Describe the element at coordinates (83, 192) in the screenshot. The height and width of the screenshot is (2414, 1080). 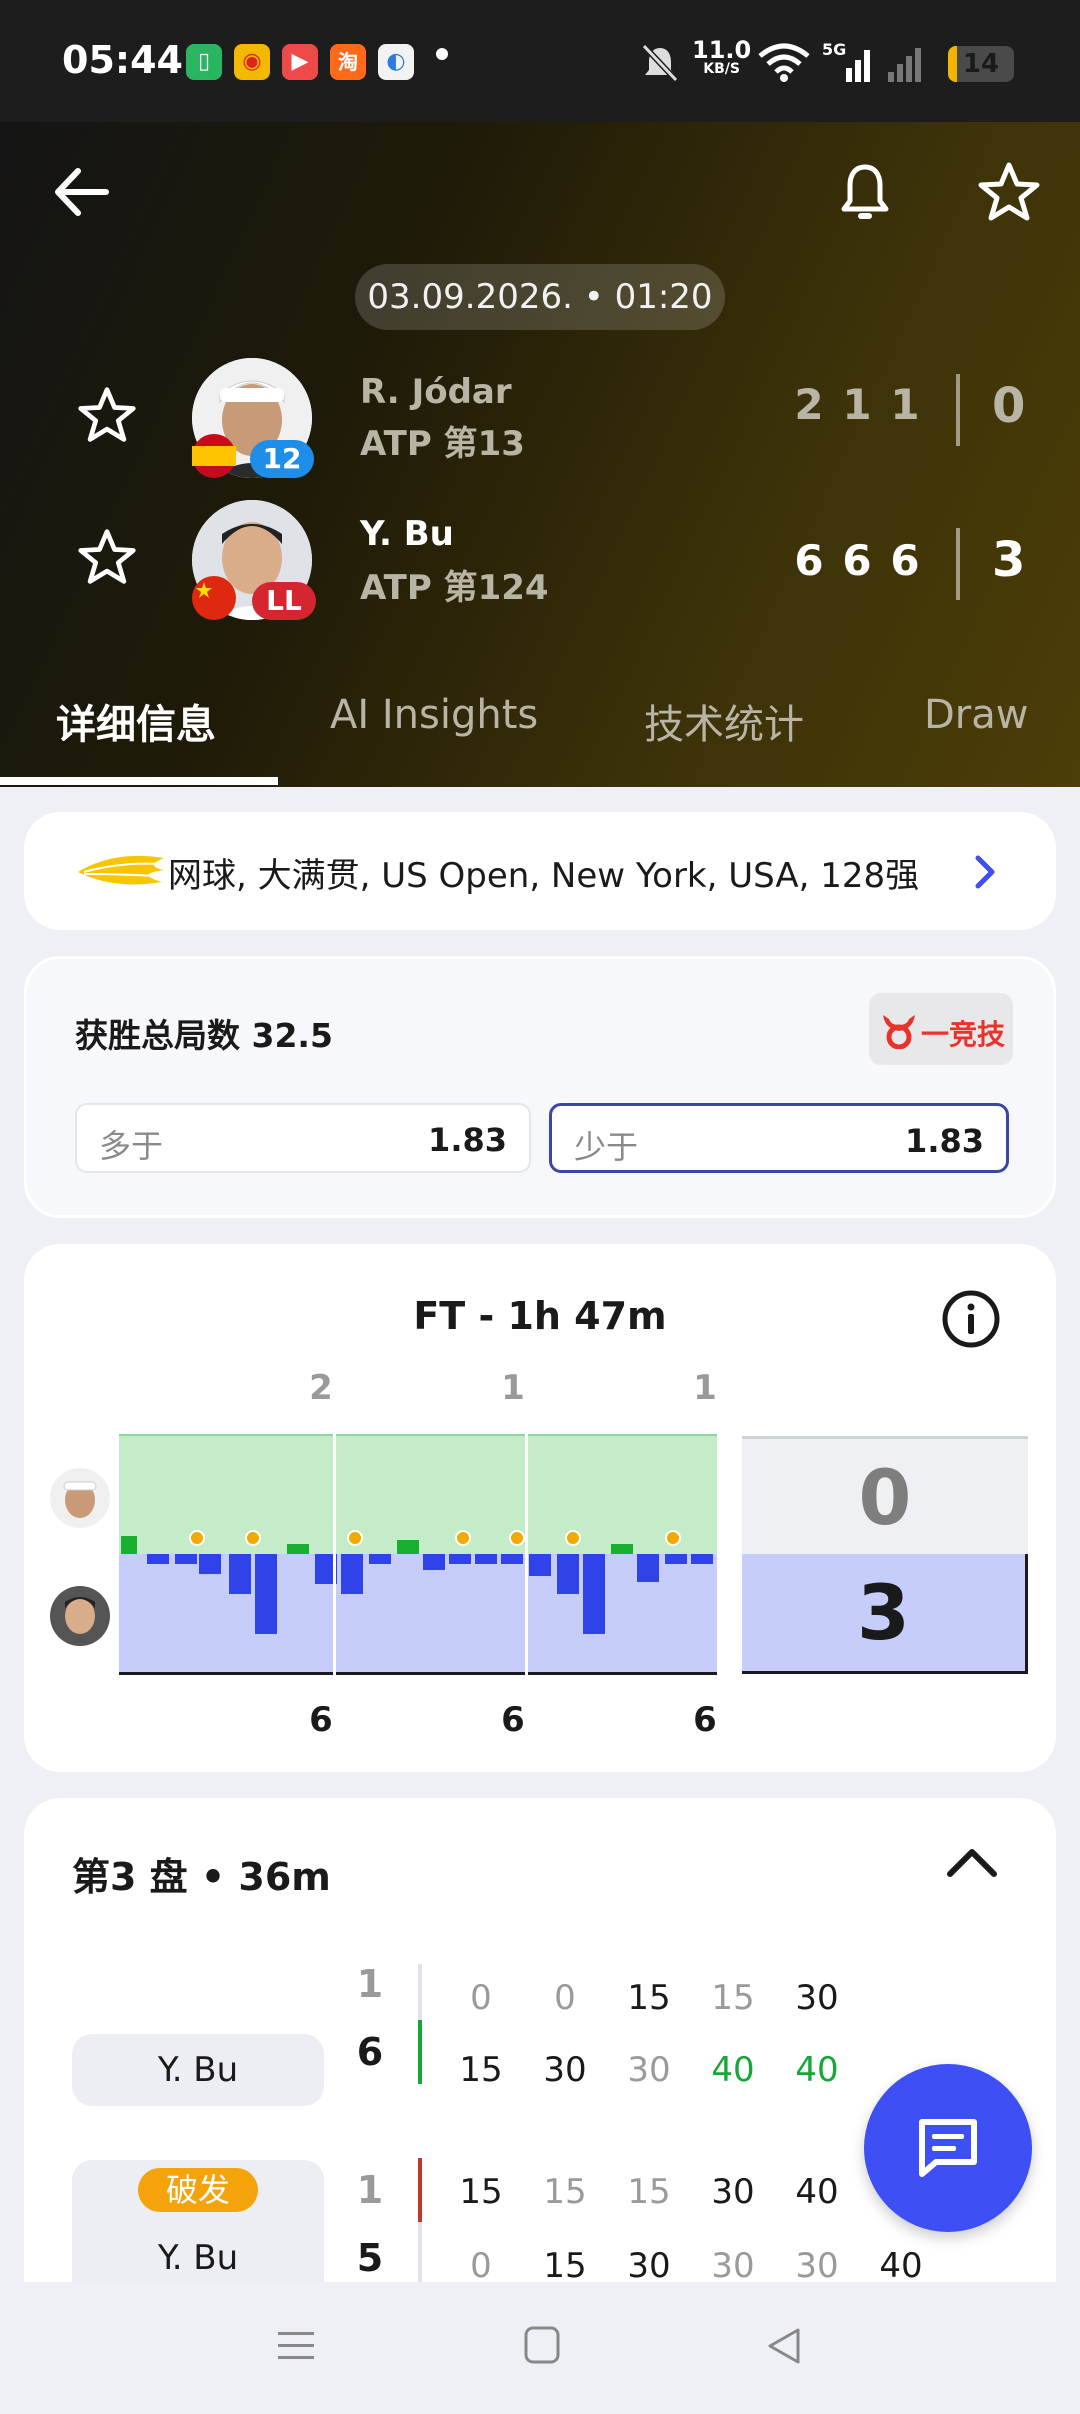
I see `back-arrow-icon` at that location.